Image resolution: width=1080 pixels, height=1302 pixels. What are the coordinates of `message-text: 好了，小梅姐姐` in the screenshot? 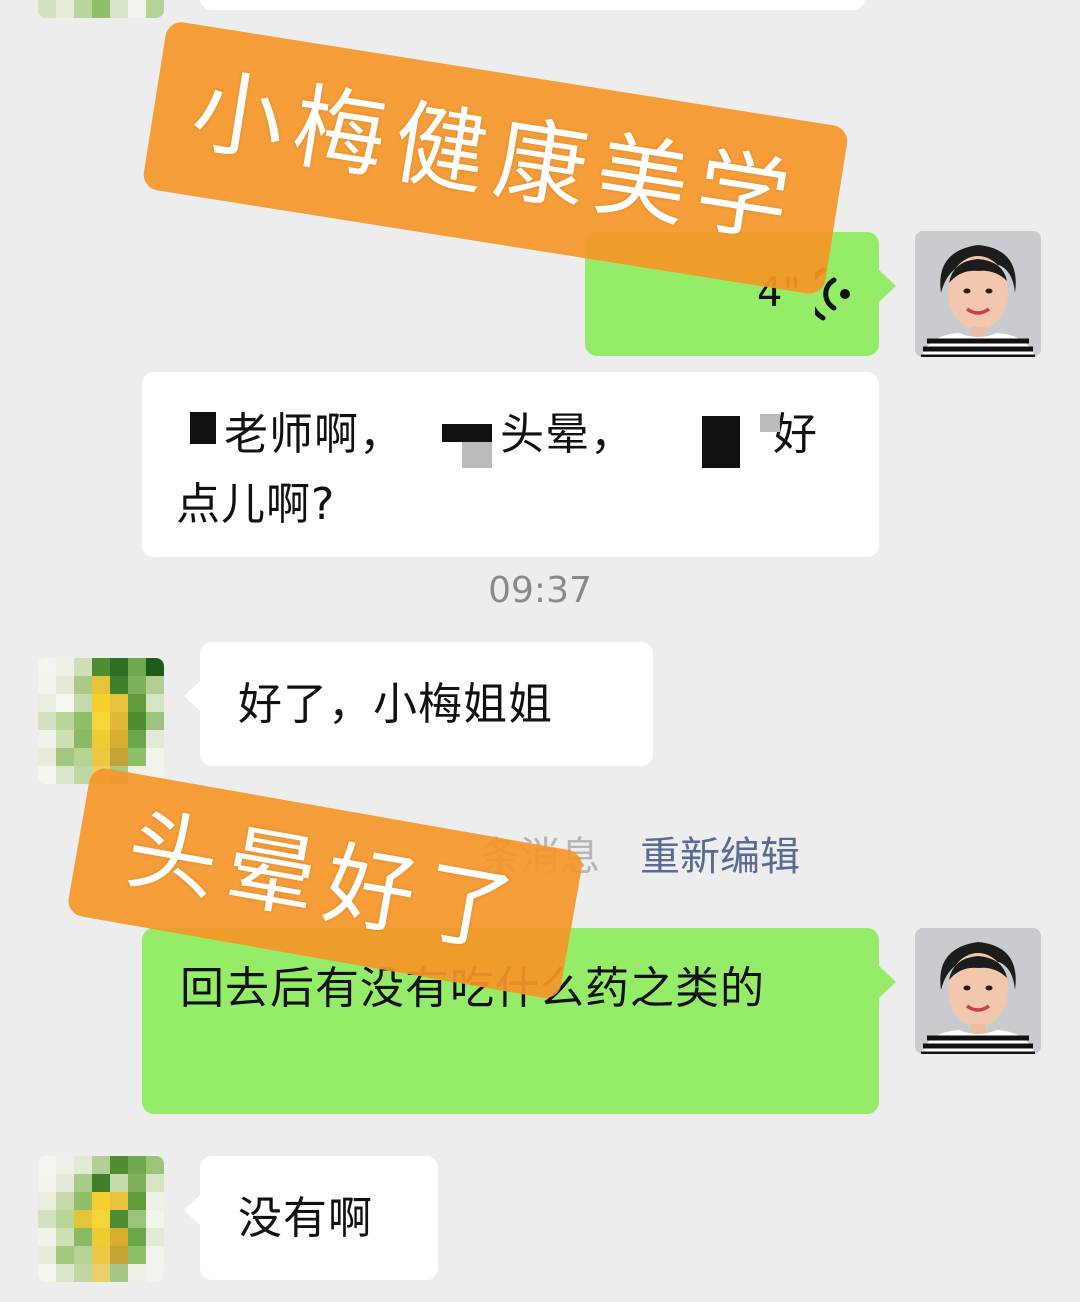 It's located at (395, 704).